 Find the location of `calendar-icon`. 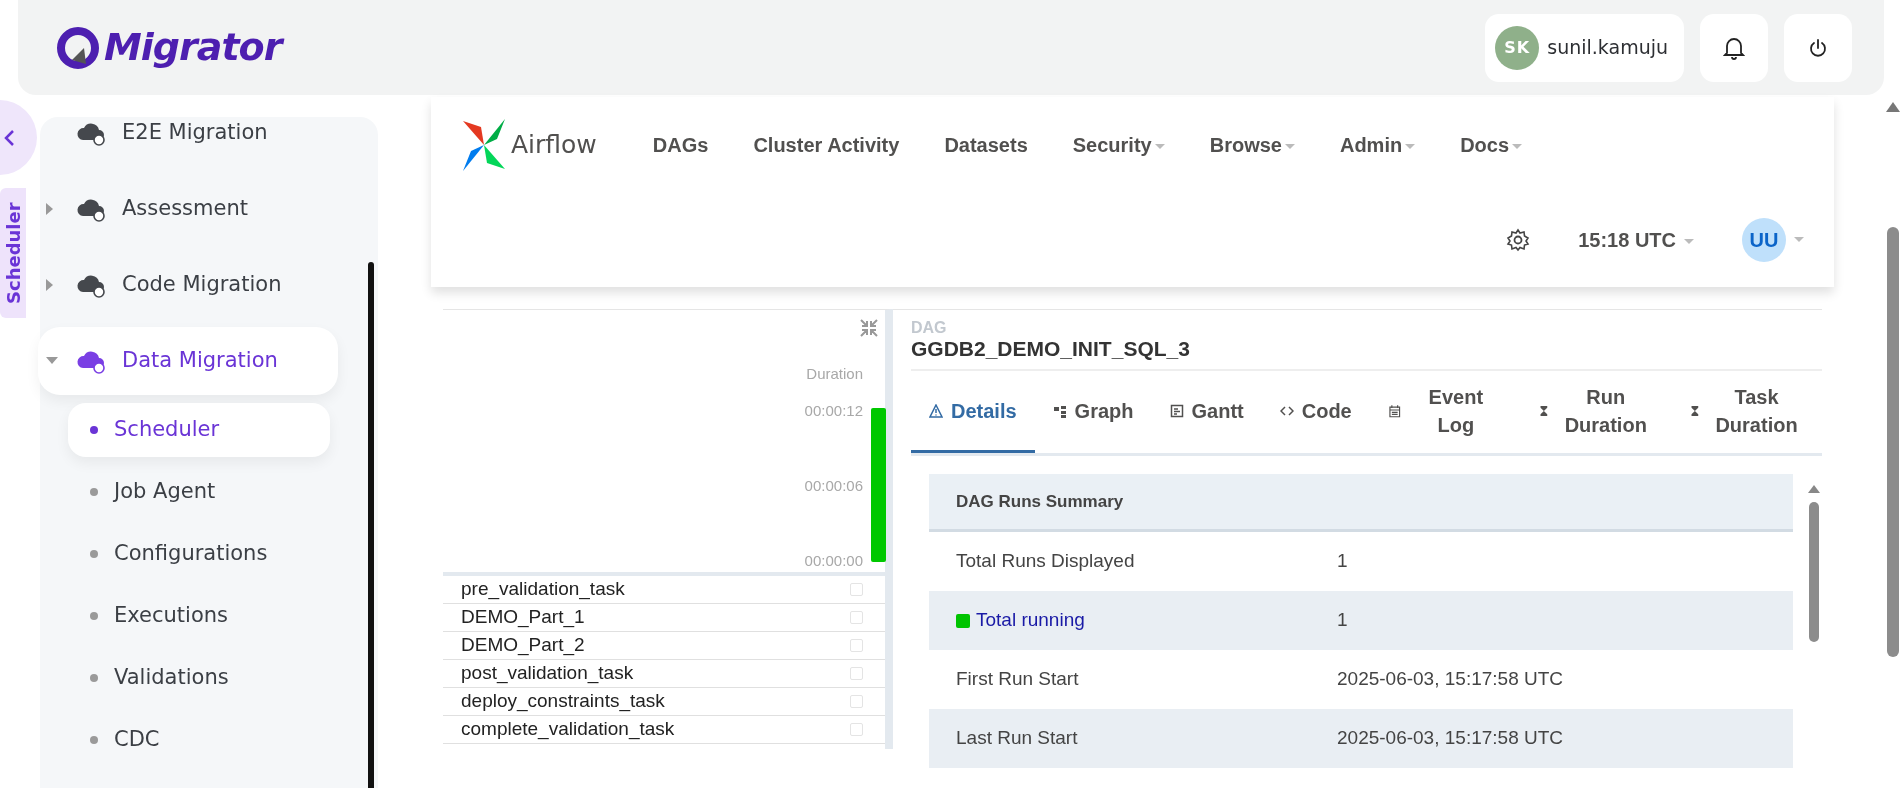

calendar-icon is located at coordinates (1394, 410).